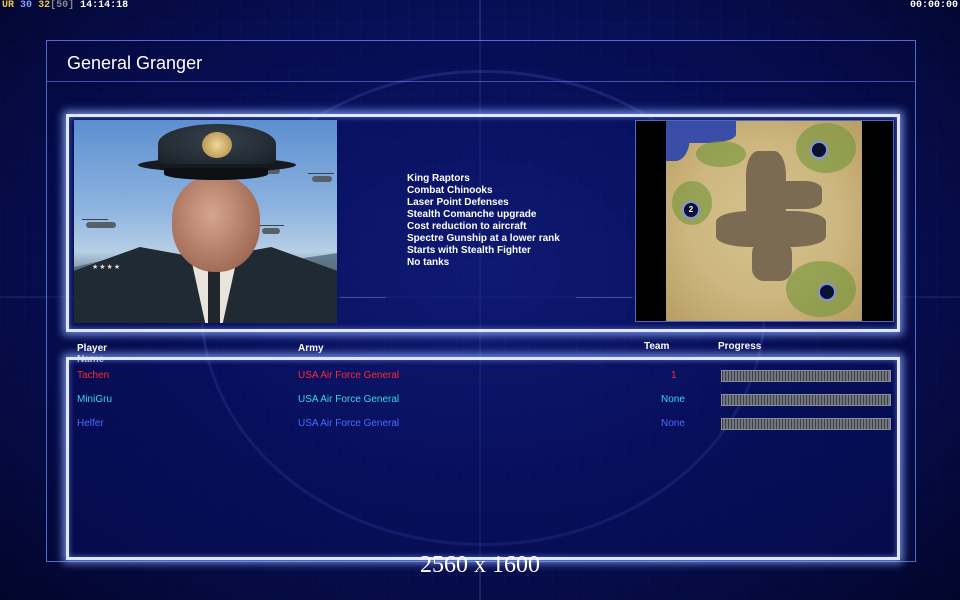  What do you see at coordinates (8, 5) in the screenshot?
I see `ur-label: UR` at bounding box center [8, 5].